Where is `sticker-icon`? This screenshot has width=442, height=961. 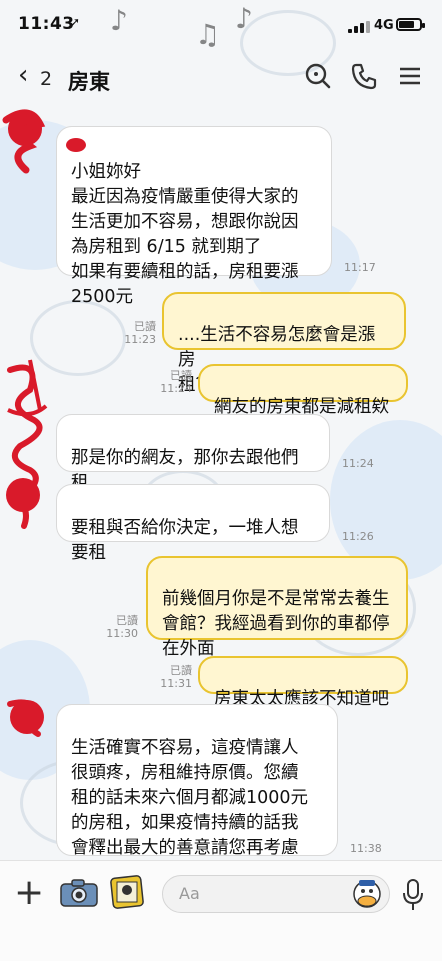
sticker-icon is located at coordinates (367, 894).